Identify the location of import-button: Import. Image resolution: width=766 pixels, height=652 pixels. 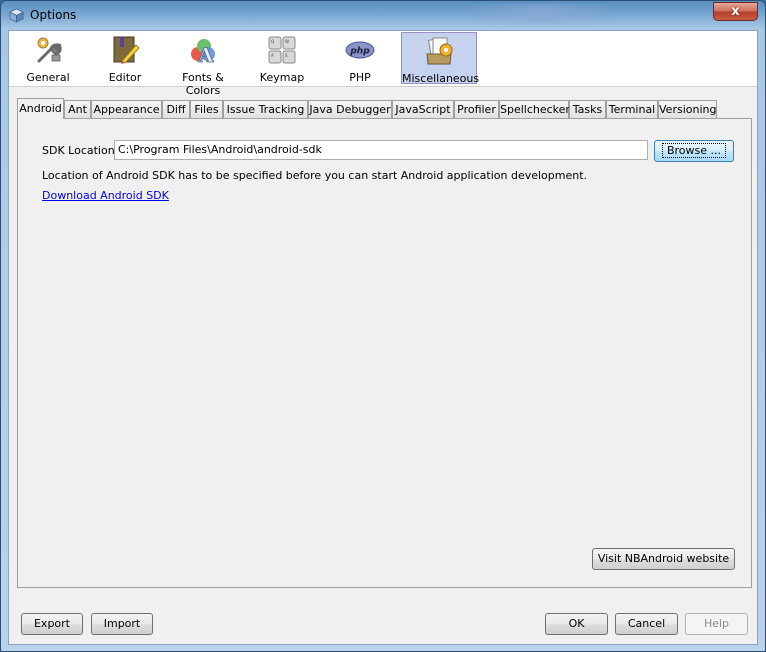
(122, 624).